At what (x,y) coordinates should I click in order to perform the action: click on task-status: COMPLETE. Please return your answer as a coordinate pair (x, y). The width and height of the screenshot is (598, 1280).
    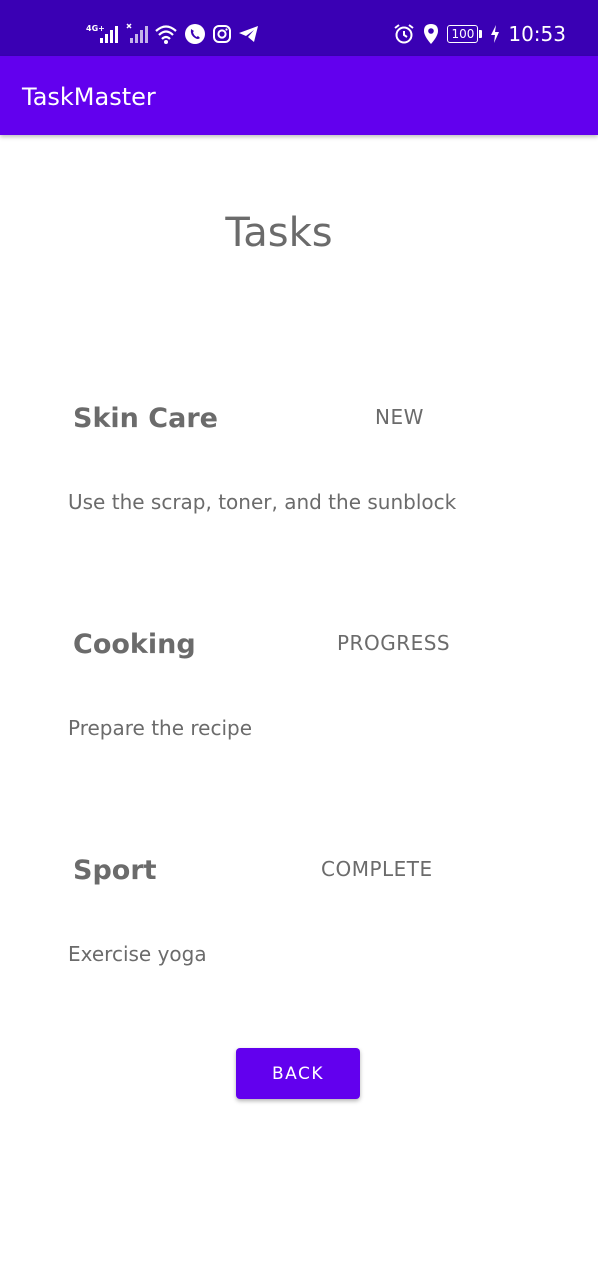
    Looking at the image, I should click on (377, 869).